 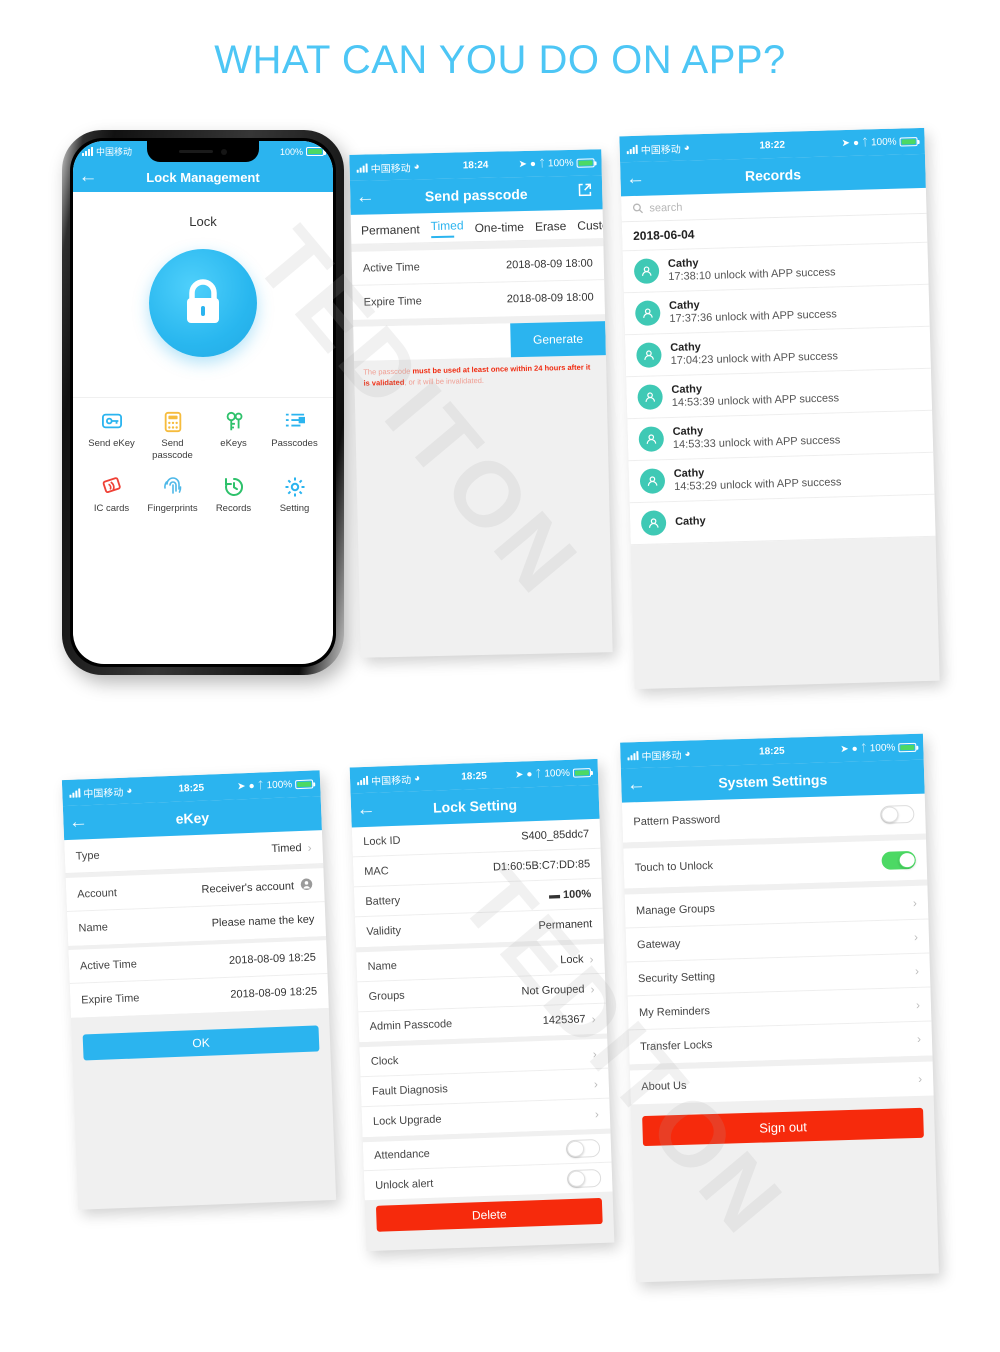 What do you see at coordinates (773, 781) in the screenshot?
I see `page-heading: System Settings` at bounding box center [773, 781].